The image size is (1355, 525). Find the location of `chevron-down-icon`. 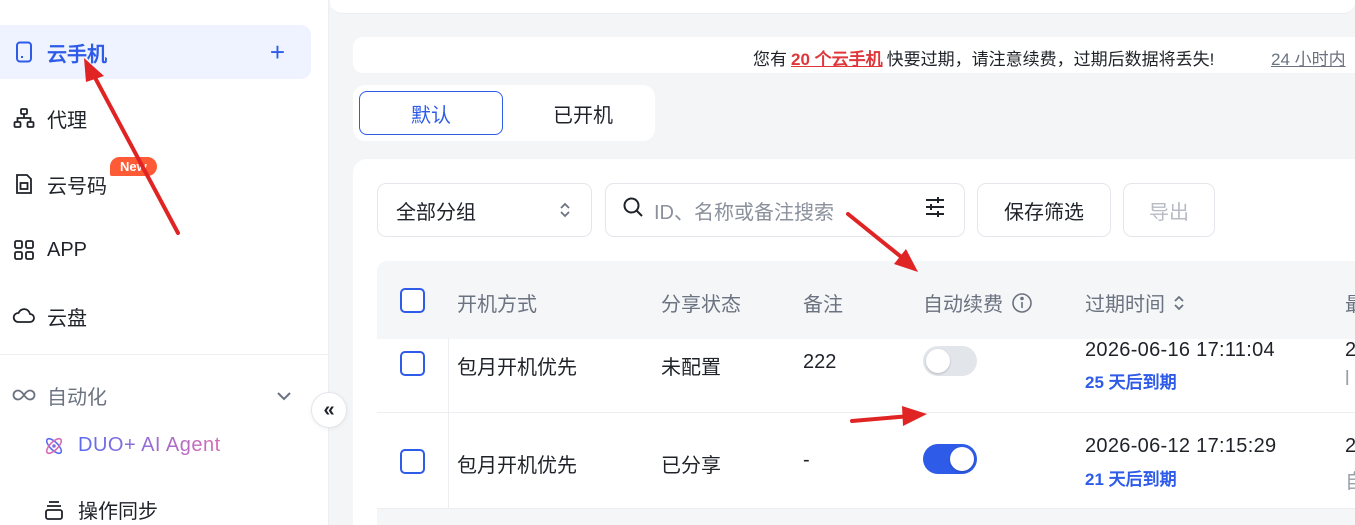

chevron-down-icon is located at coordinates (284, 395).